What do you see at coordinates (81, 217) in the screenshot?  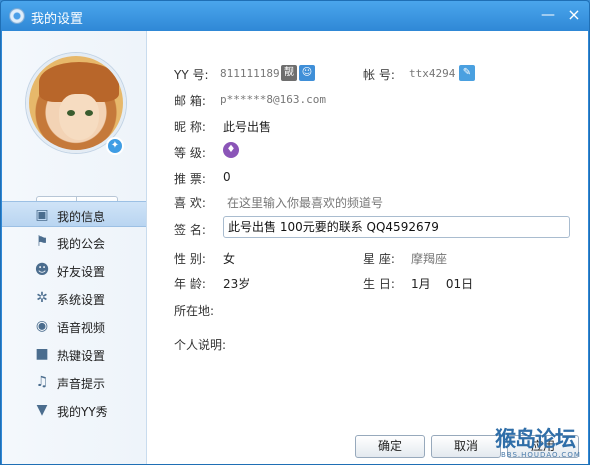 I see `sidebar-item-label: 我的信息` at bounding box center [81, 217].